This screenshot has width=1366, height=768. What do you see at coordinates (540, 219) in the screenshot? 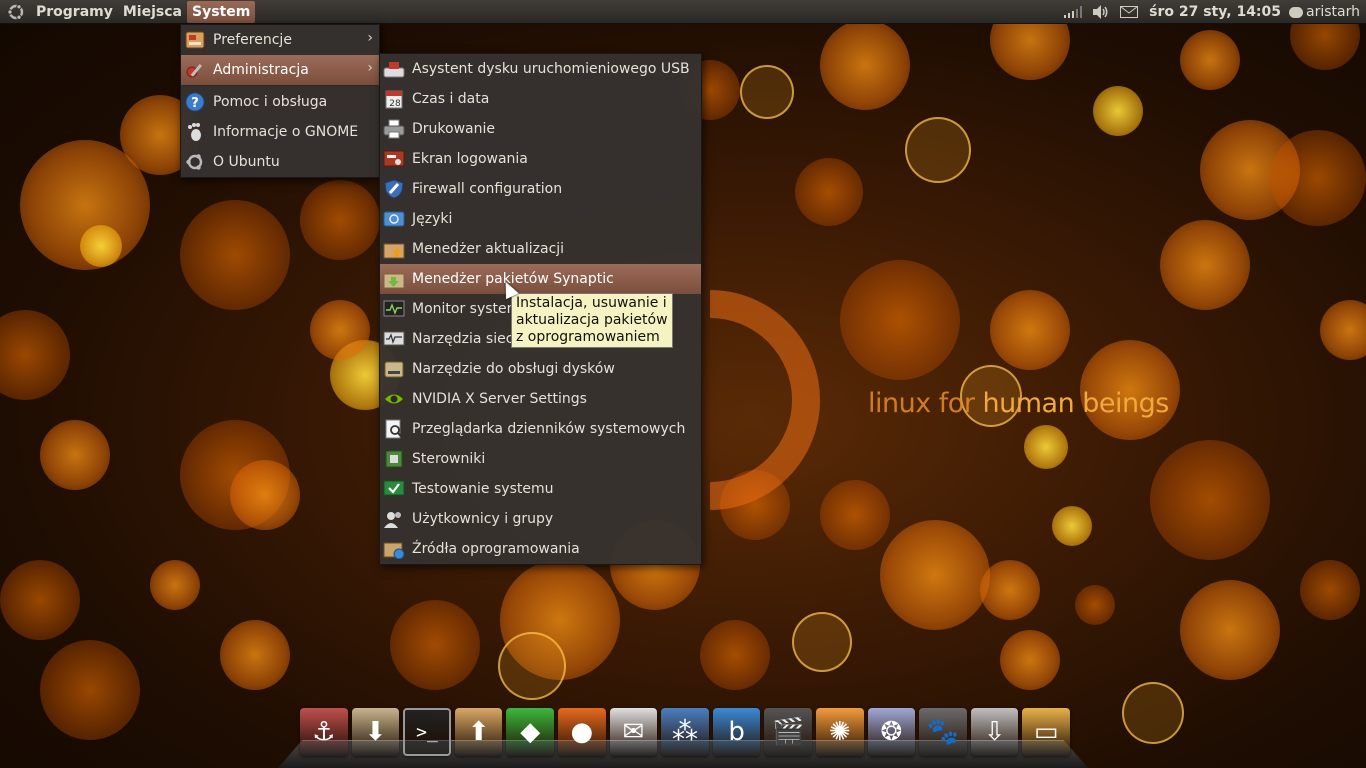
I see `menu-item-jezyki: Języki` at bounding box center [540, 219].